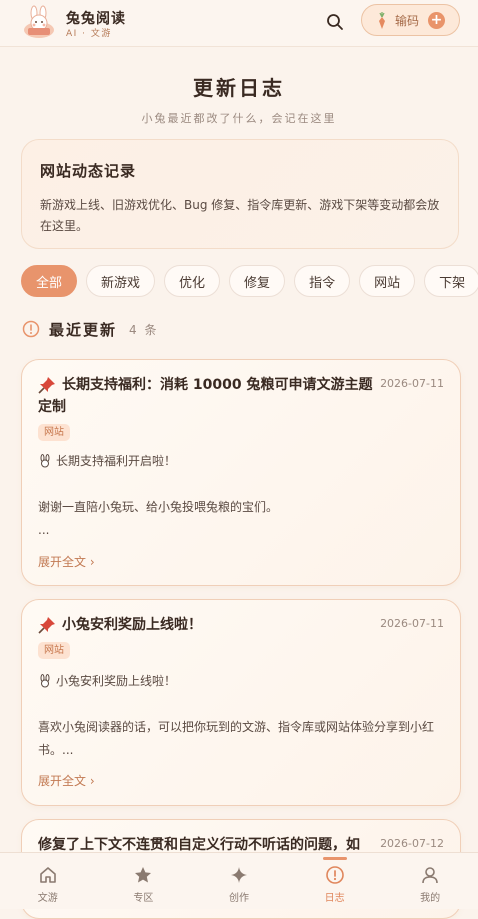 The height and width of the screenshot is (919, 478). Describe the element at coordinates (334, 898) in the screenshot. I see `nav-label: 日志` at that location.